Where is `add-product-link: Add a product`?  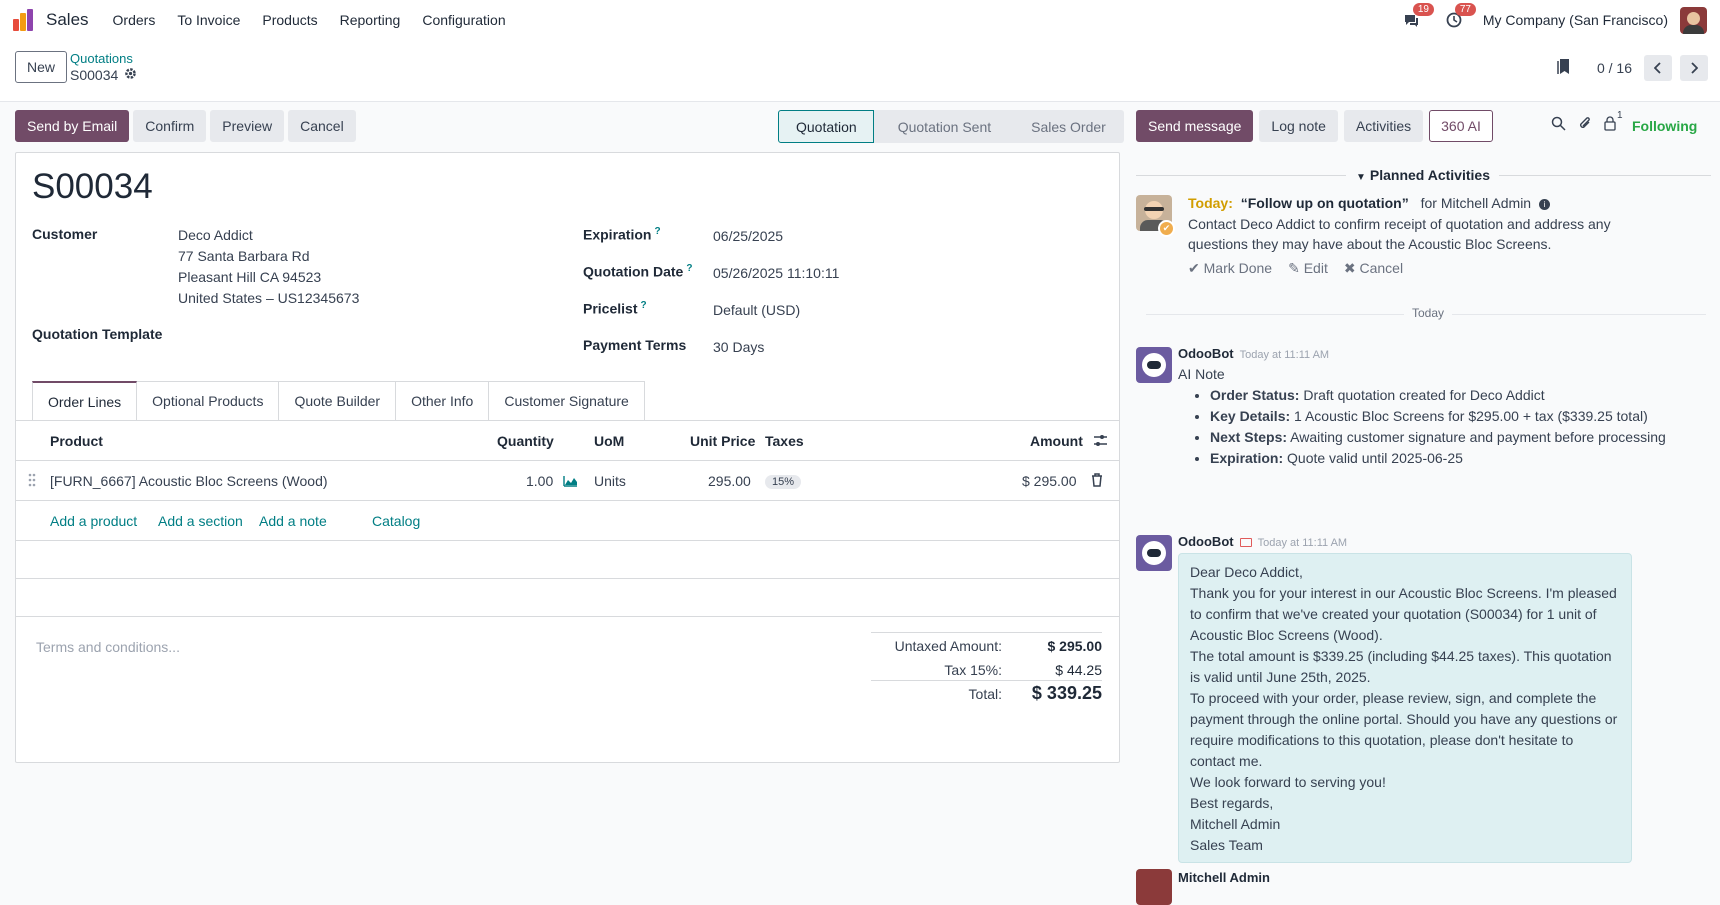 add-product-link: Add a product is located at coordinates (93, 521).